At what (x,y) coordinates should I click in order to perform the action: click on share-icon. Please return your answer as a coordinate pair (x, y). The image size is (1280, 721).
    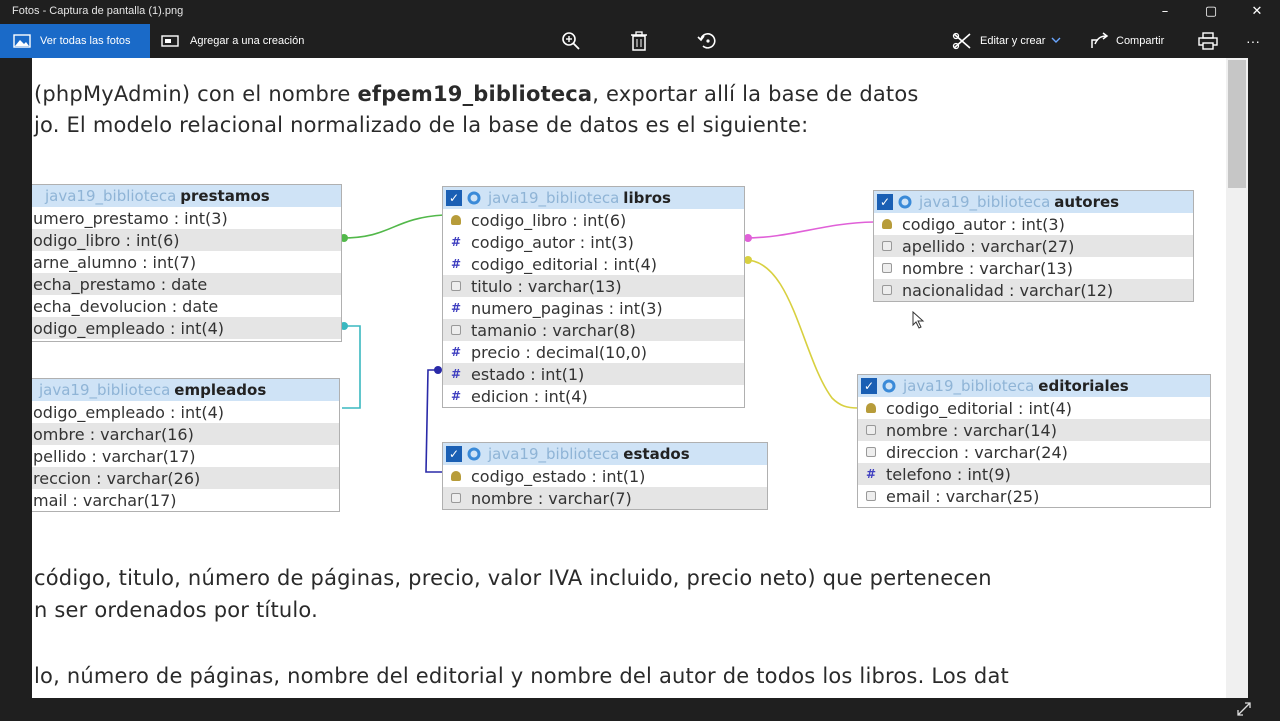
    Looking at the image, I should click on (1100, 41).